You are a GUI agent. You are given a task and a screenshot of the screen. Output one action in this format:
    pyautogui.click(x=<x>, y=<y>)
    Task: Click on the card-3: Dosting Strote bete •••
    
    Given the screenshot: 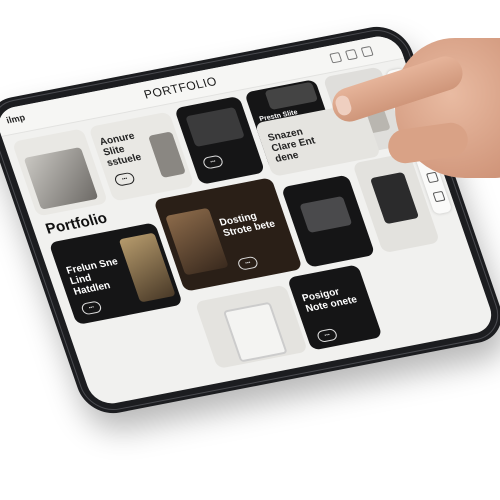 What is the action you would take?
    pyautogui.click(x=228, y=234)
    